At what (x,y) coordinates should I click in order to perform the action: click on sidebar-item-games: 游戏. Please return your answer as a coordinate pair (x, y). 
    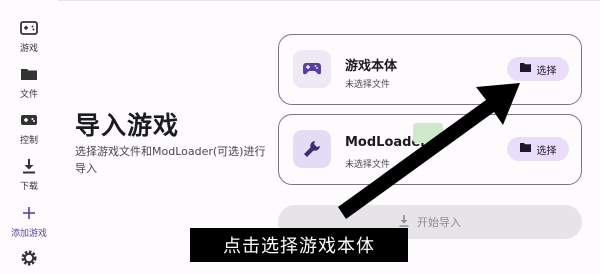
    Looking at the image, I should click on (29, 36).